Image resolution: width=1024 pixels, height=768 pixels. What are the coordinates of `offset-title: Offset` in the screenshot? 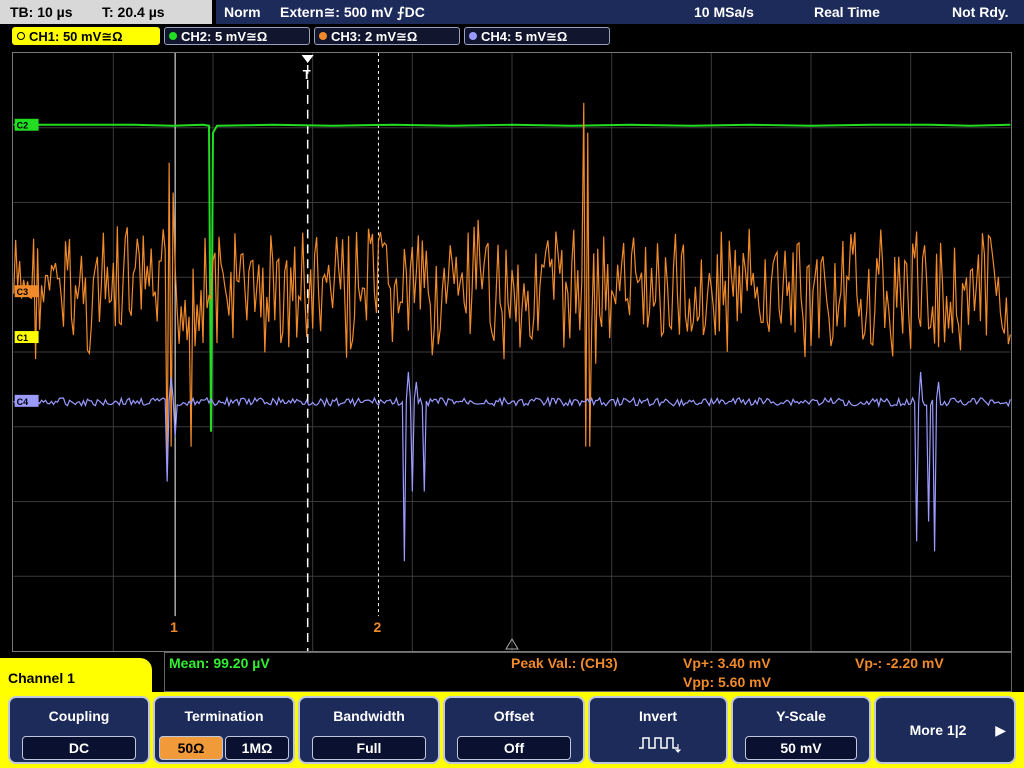 It's located at (514, 716).